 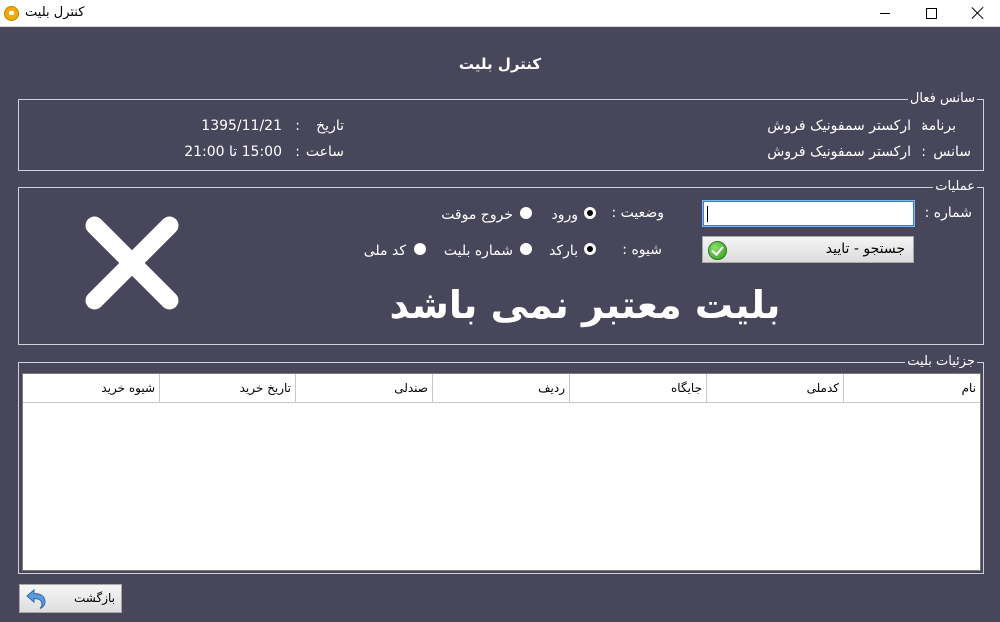 I want to click on minimize-button, so click(x=885, y=13).